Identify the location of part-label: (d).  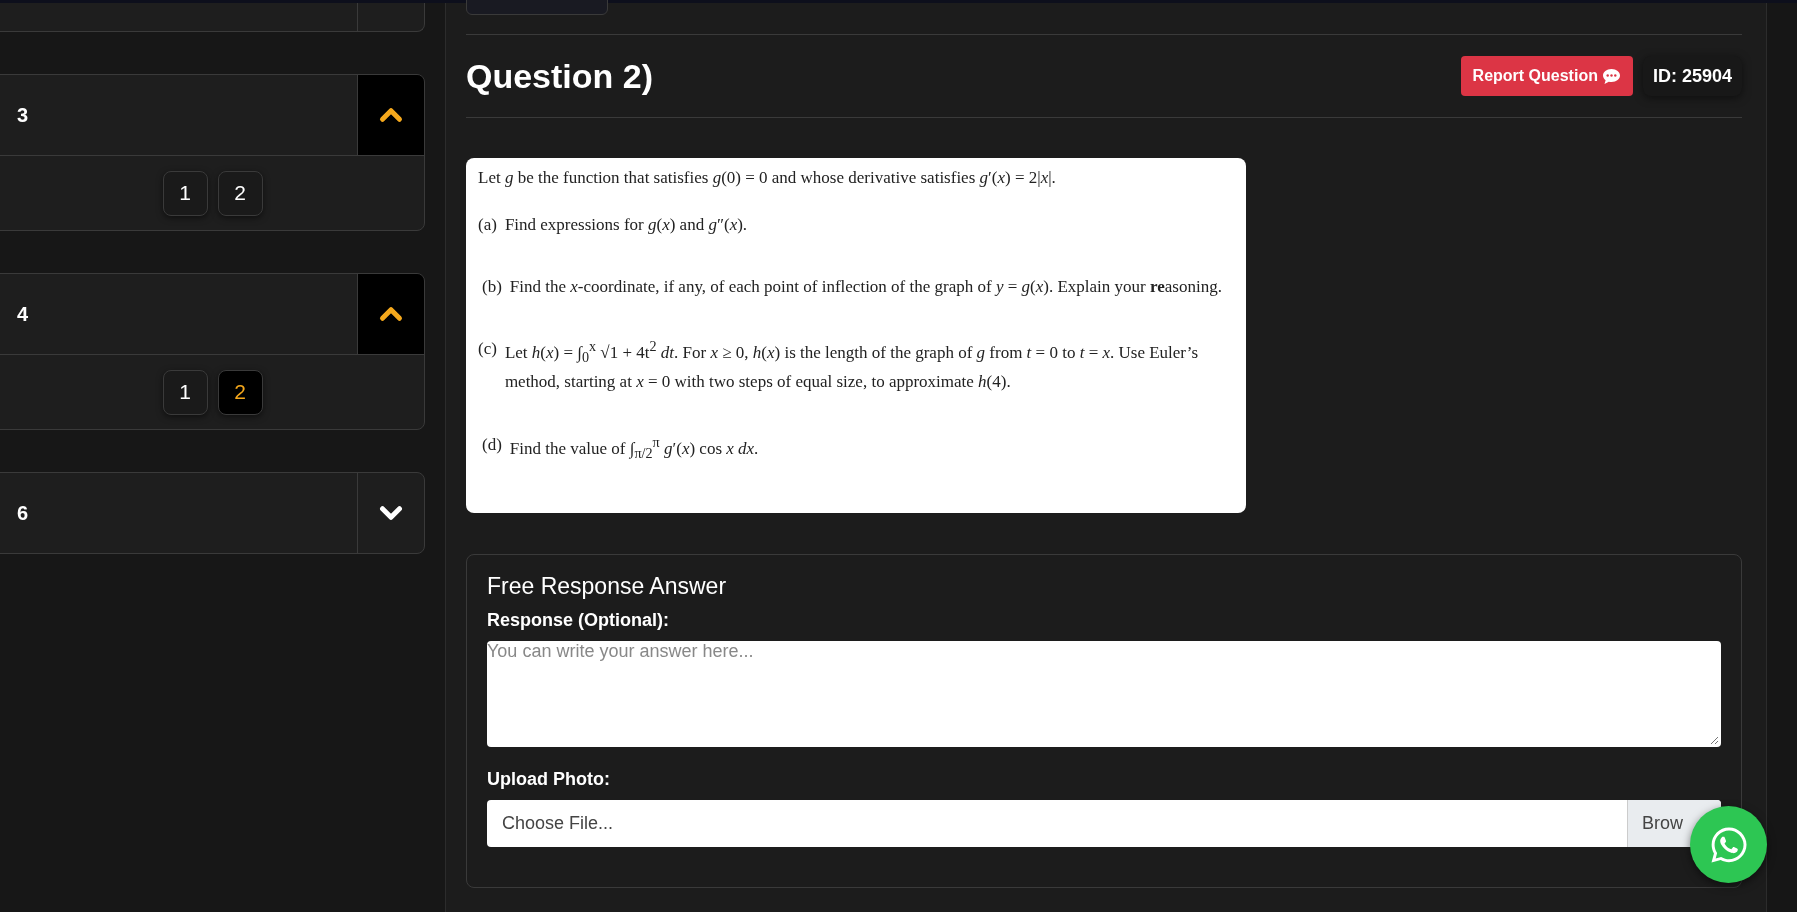
(492, 444).